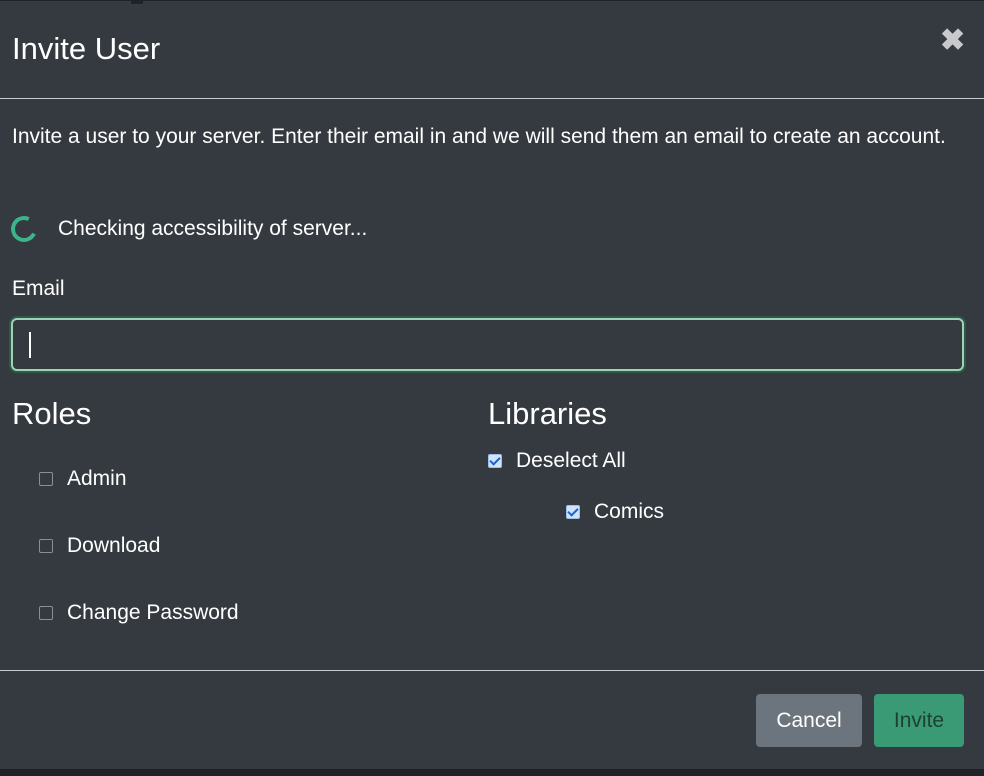 The height and width of the screenshot is (776, 984). What do you see at coordinates (952, 41) in the screenshot?
I see `close-icon: ✖` at bounding box center [952, 41].